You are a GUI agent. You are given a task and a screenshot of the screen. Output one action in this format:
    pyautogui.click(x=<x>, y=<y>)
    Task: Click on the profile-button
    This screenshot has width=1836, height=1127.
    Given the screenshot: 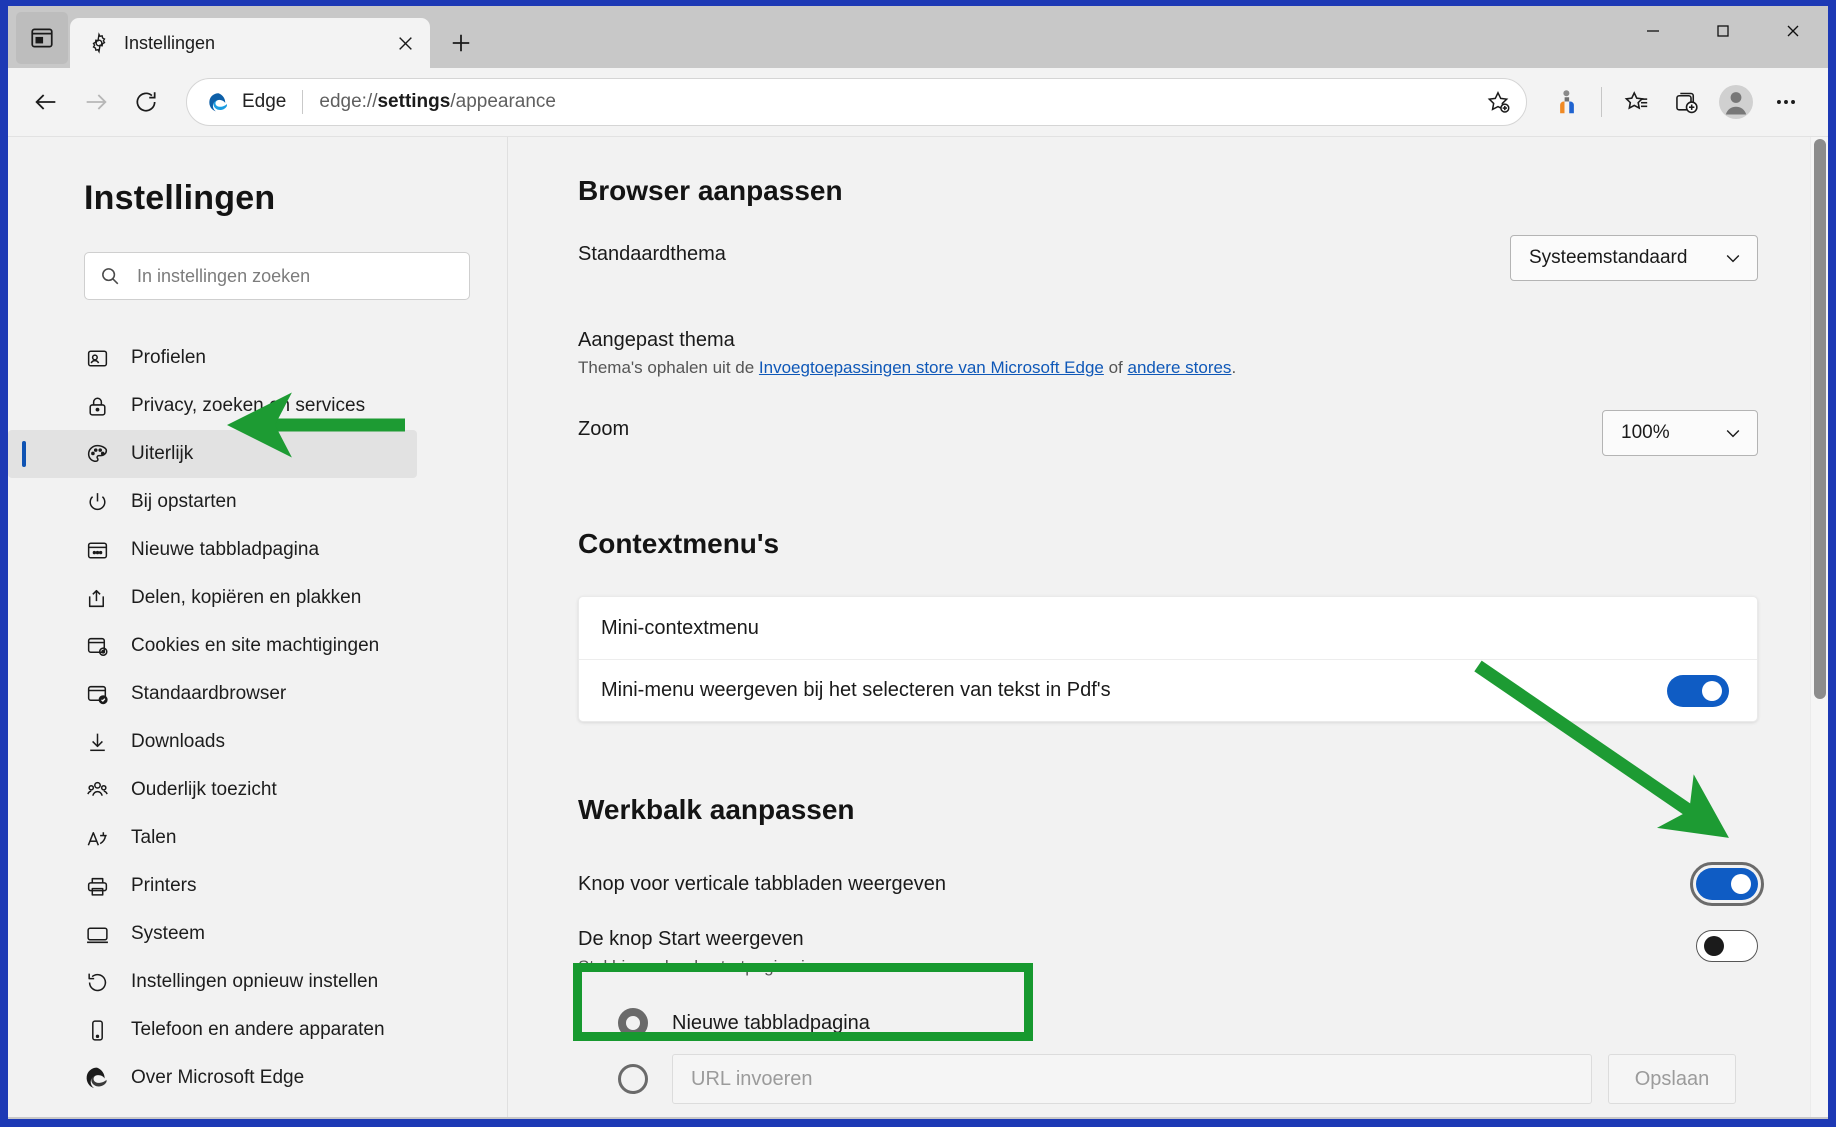 What is the action you would take?
    pyautogui.click(x=1736, y=102)
    